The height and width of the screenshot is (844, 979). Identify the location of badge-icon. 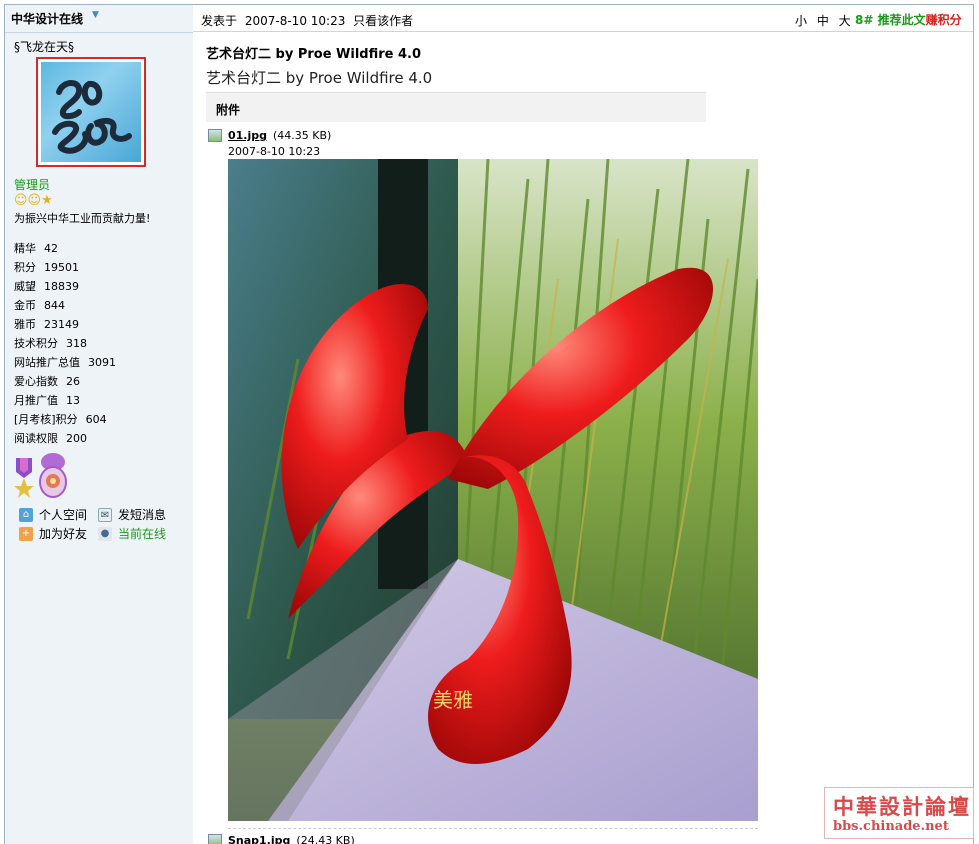
(53, 475).